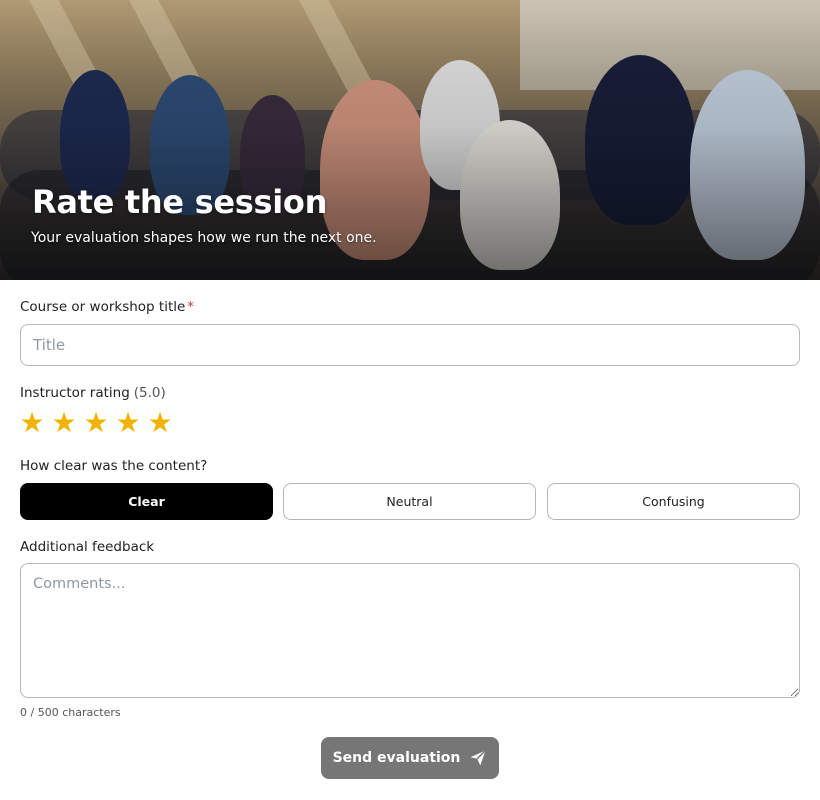 This screenshot has height=800, width=820. What do you see at coordinates (180, 202) in the screenshot?
I see `page-title: Rate the session` at bounding box center [180, 202].